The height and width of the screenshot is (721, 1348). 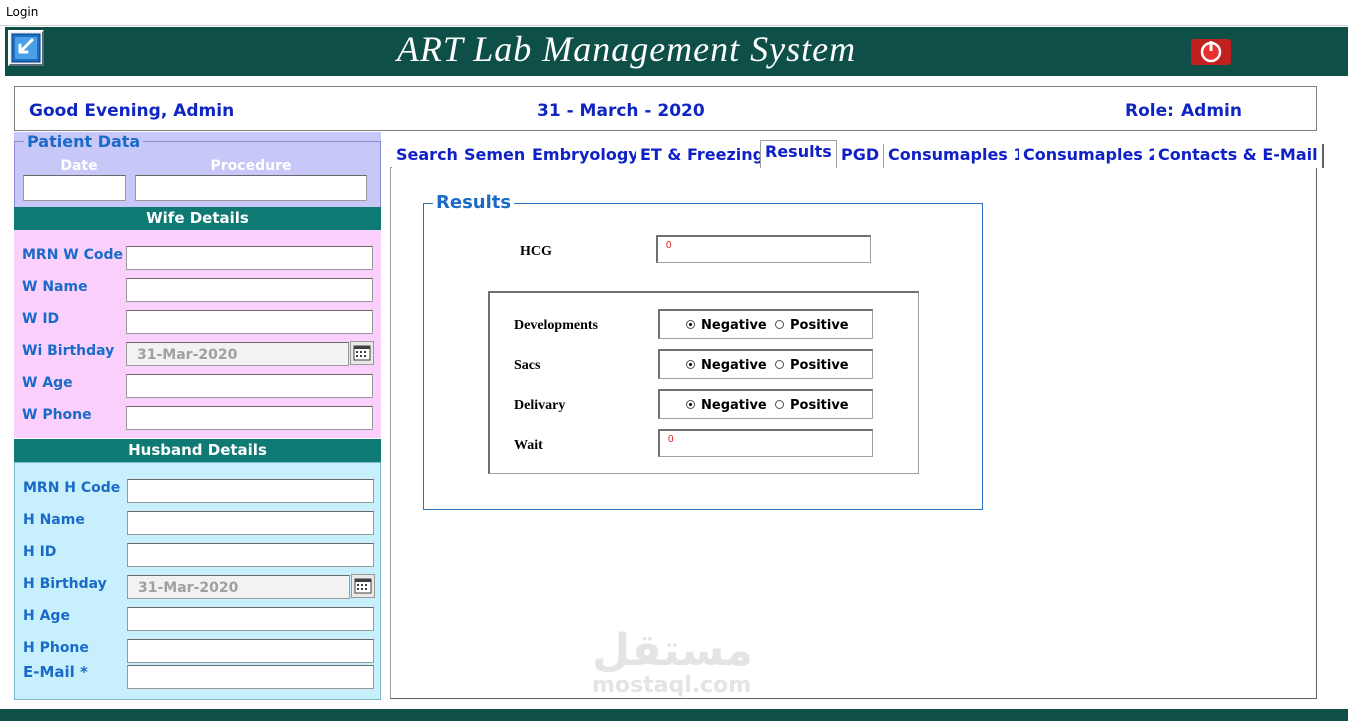 I want to click on date-text: 31 - March - 2020, so click(x=621, y=111).